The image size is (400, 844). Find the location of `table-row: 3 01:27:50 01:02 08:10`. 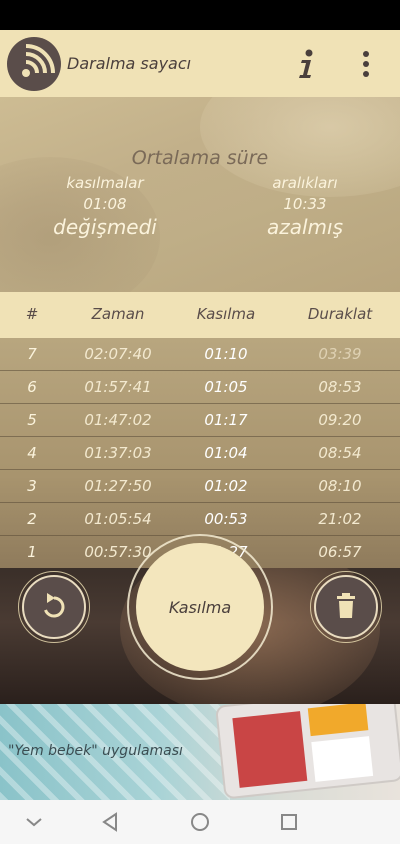

table-row: 3 01:27:50 01:02 08:10 is located at coordinates (200, 486).